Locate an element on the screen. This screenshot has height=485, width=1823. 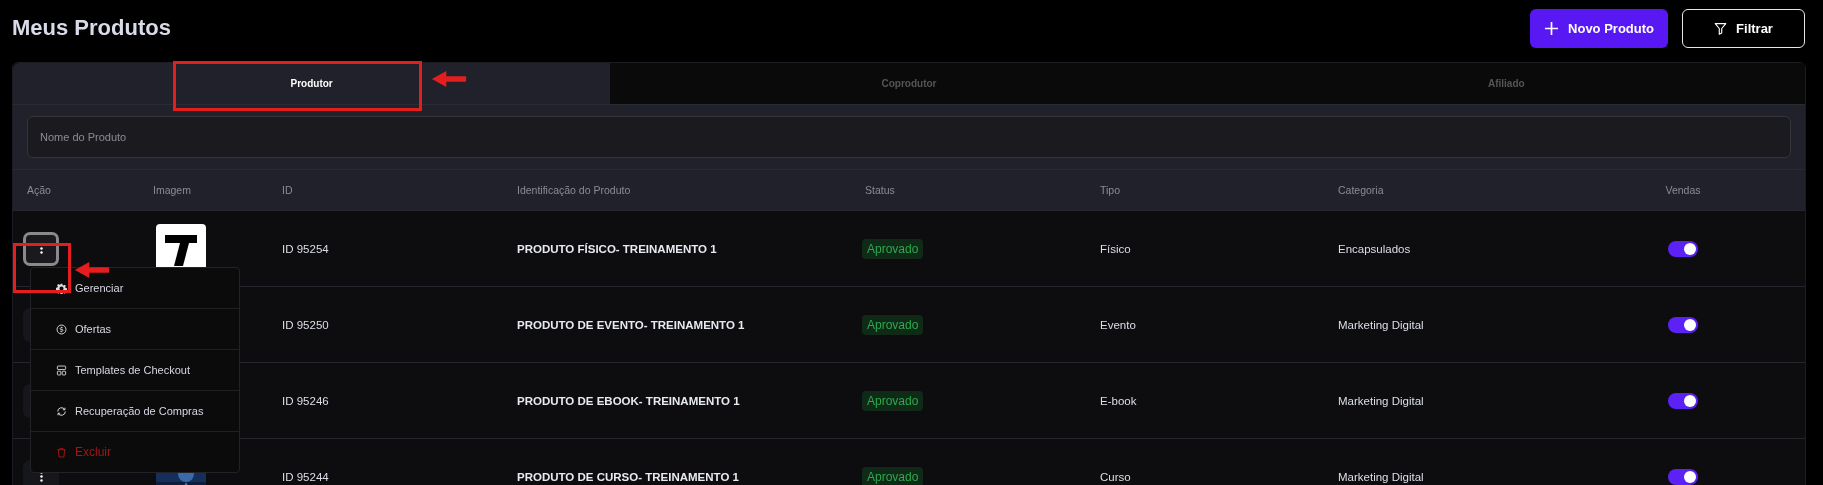
menu-item: Gerenciar is located at coordinates (135, 288).